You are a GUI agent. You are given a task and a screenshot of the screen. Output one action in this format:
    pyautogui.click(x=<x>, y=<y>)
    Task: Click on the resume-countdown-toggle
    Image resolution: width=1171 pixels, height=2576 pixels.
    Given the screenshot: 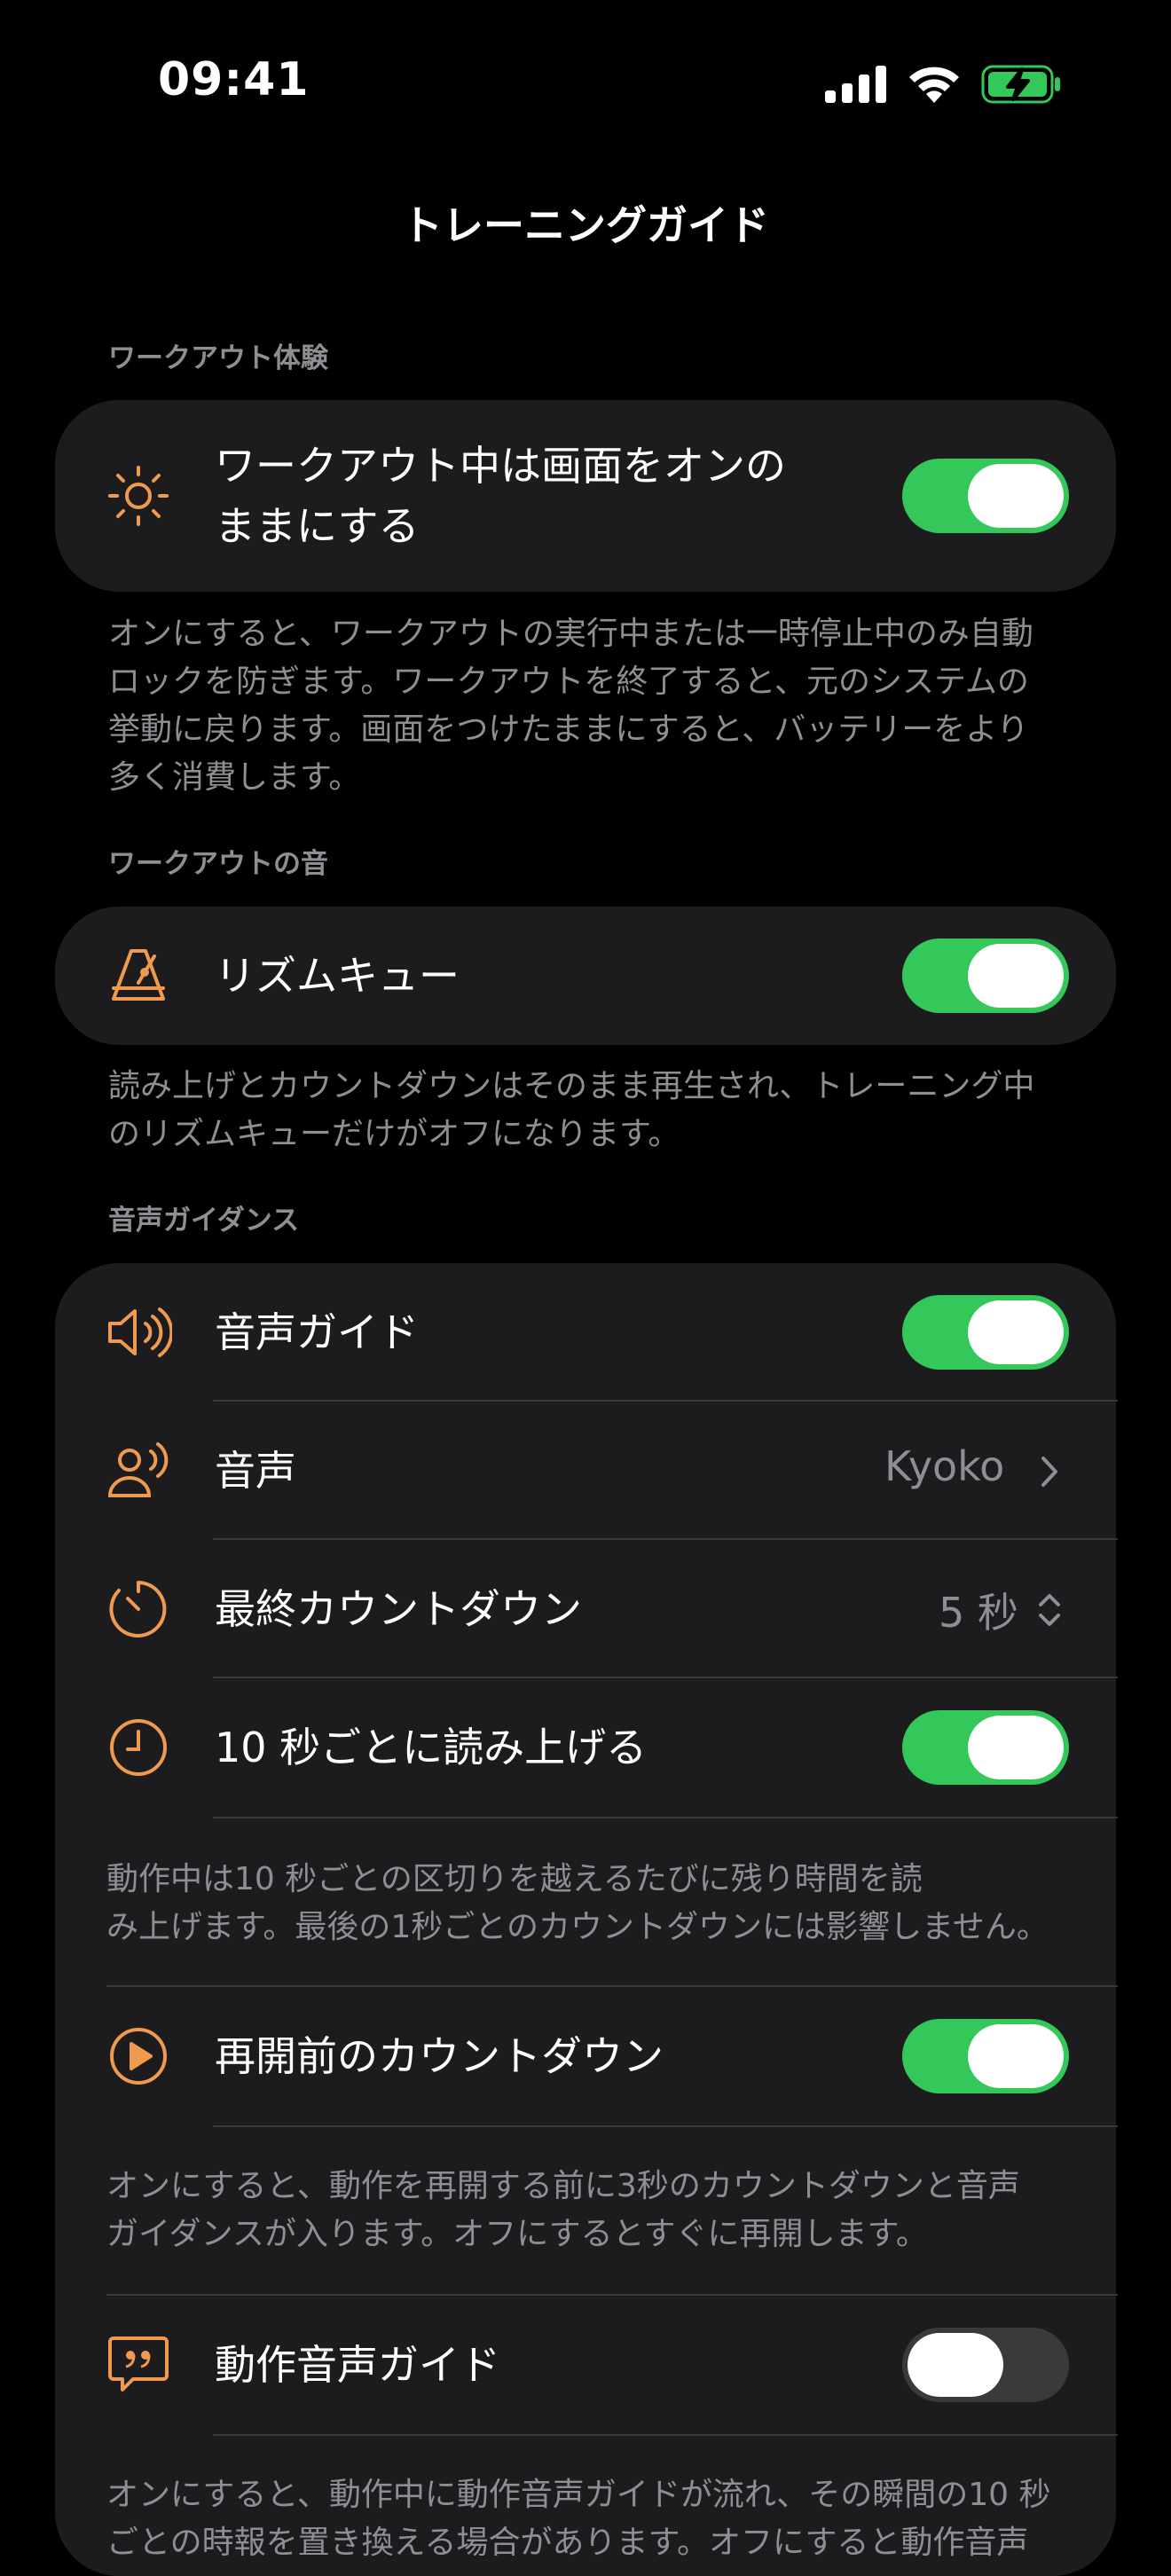 What is the action you would take?
    pyautogui.click(x=986, y=2056)
    